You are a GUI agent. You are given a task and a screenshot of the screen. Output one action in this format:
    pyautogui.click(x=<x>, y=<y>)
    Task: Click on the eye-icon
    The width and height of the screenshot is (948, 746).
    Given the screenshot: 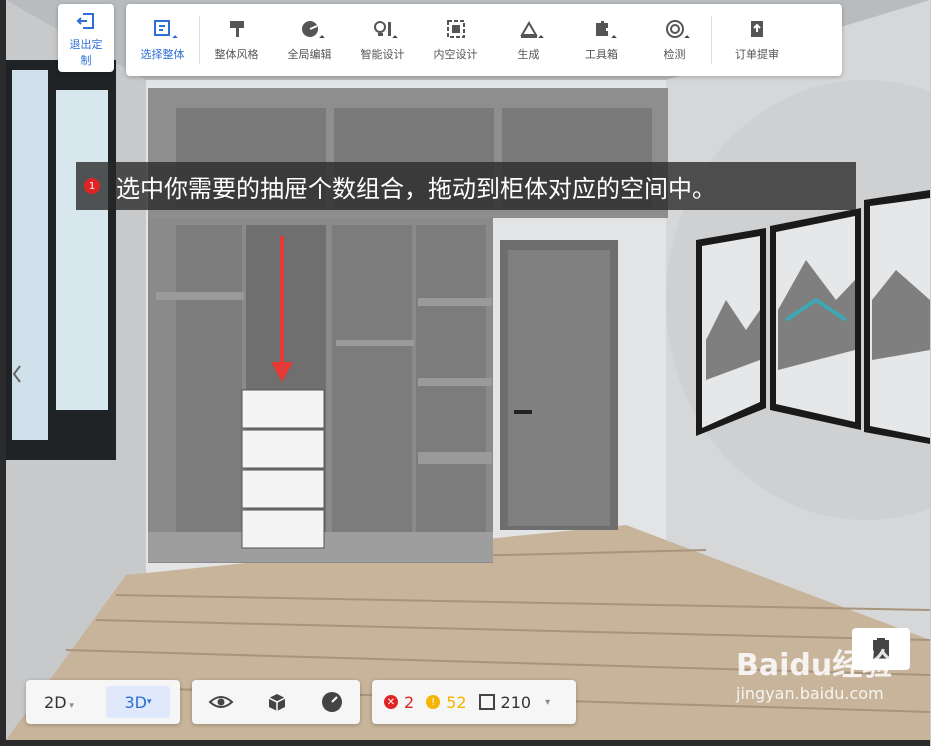 What is the action you would take?
    pyautogui.click(x=221, y=702)
    